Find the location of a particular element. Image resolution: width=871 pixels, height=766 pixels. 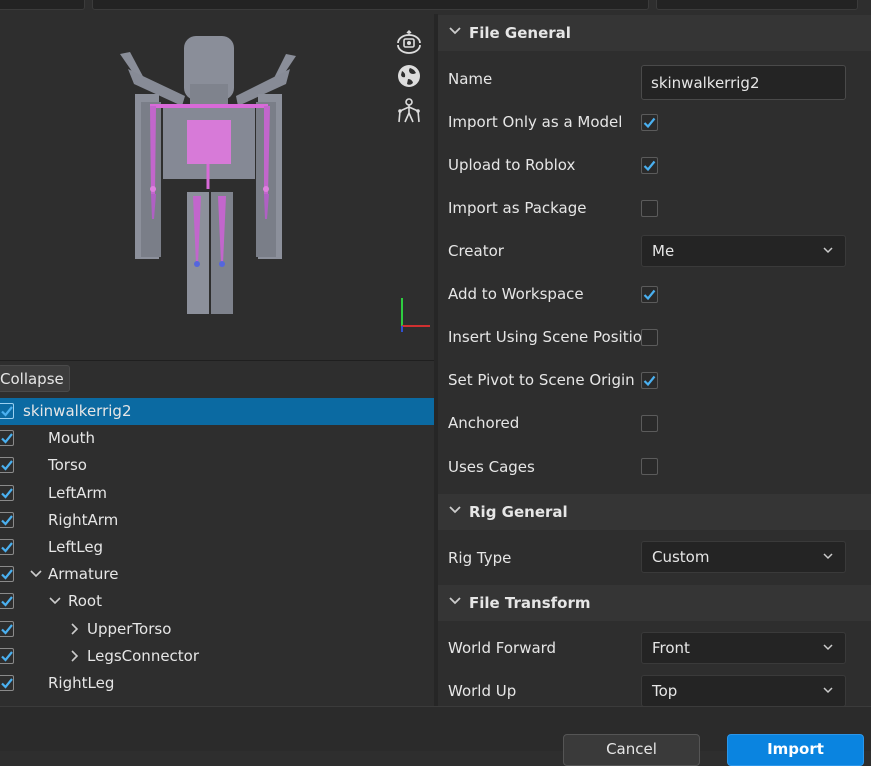

package-checkbox is located at coordinates (649, 208).